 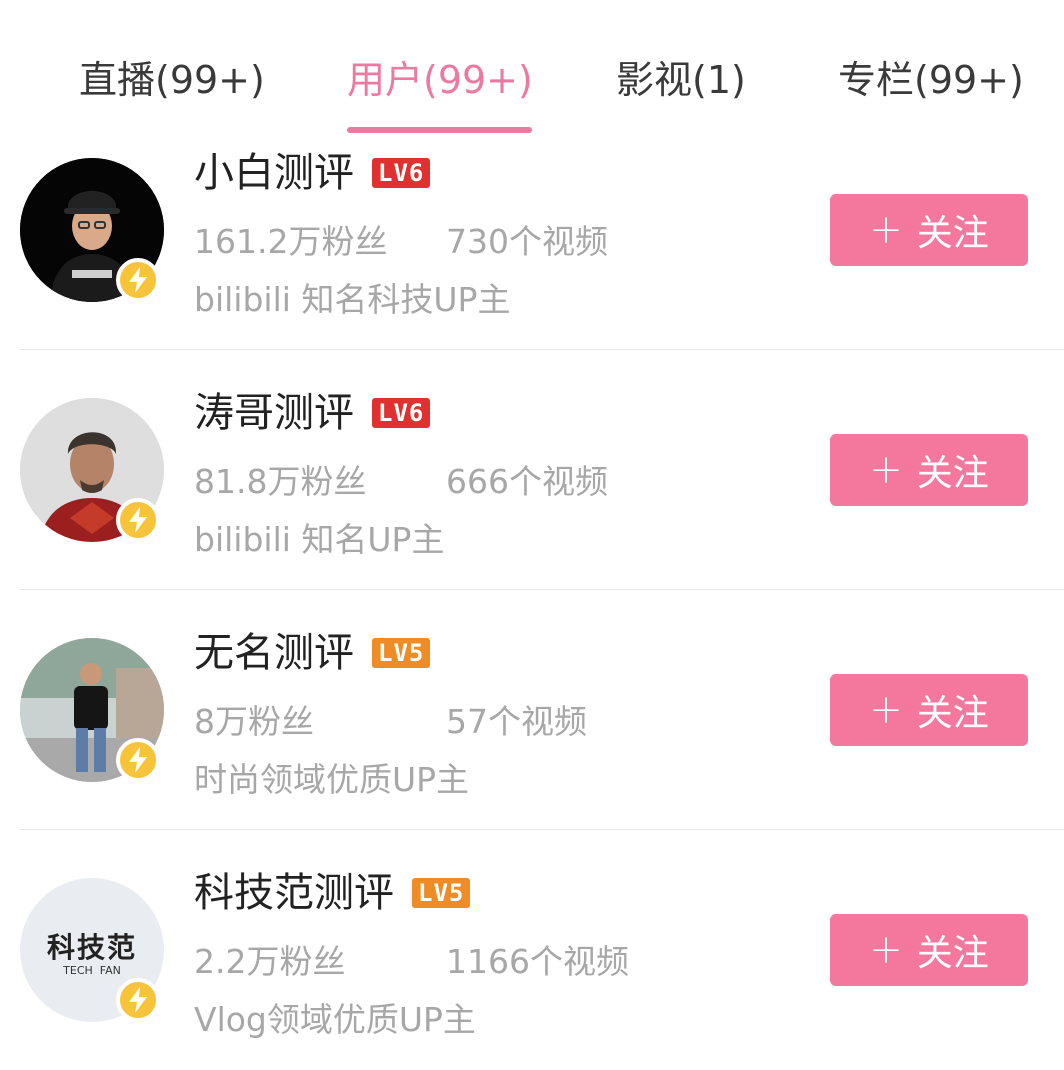 I want to click on fans-count: 8万粉丝, so click(x=254, y=721).